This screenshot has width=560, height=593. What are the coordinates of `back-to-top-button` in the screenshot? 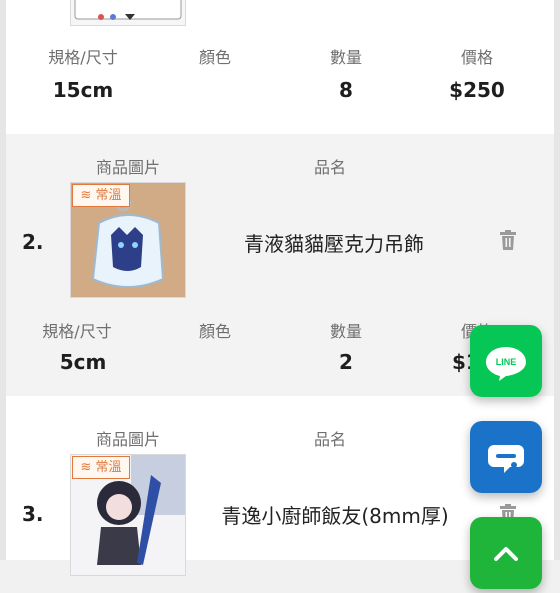 It's located at (506, 553).